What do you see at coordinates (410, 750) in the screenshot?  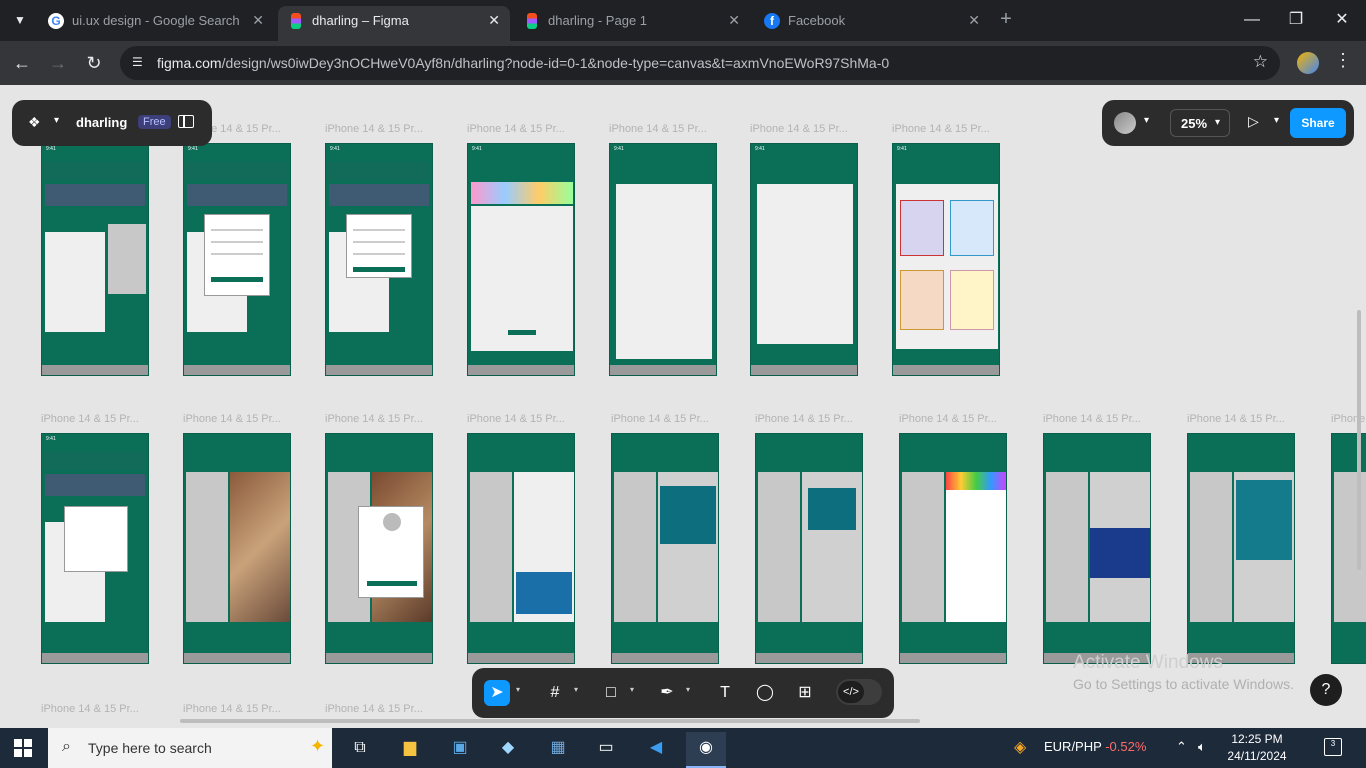 I see `file-explorer-icon: ▆` at bounding box center [410, 750].